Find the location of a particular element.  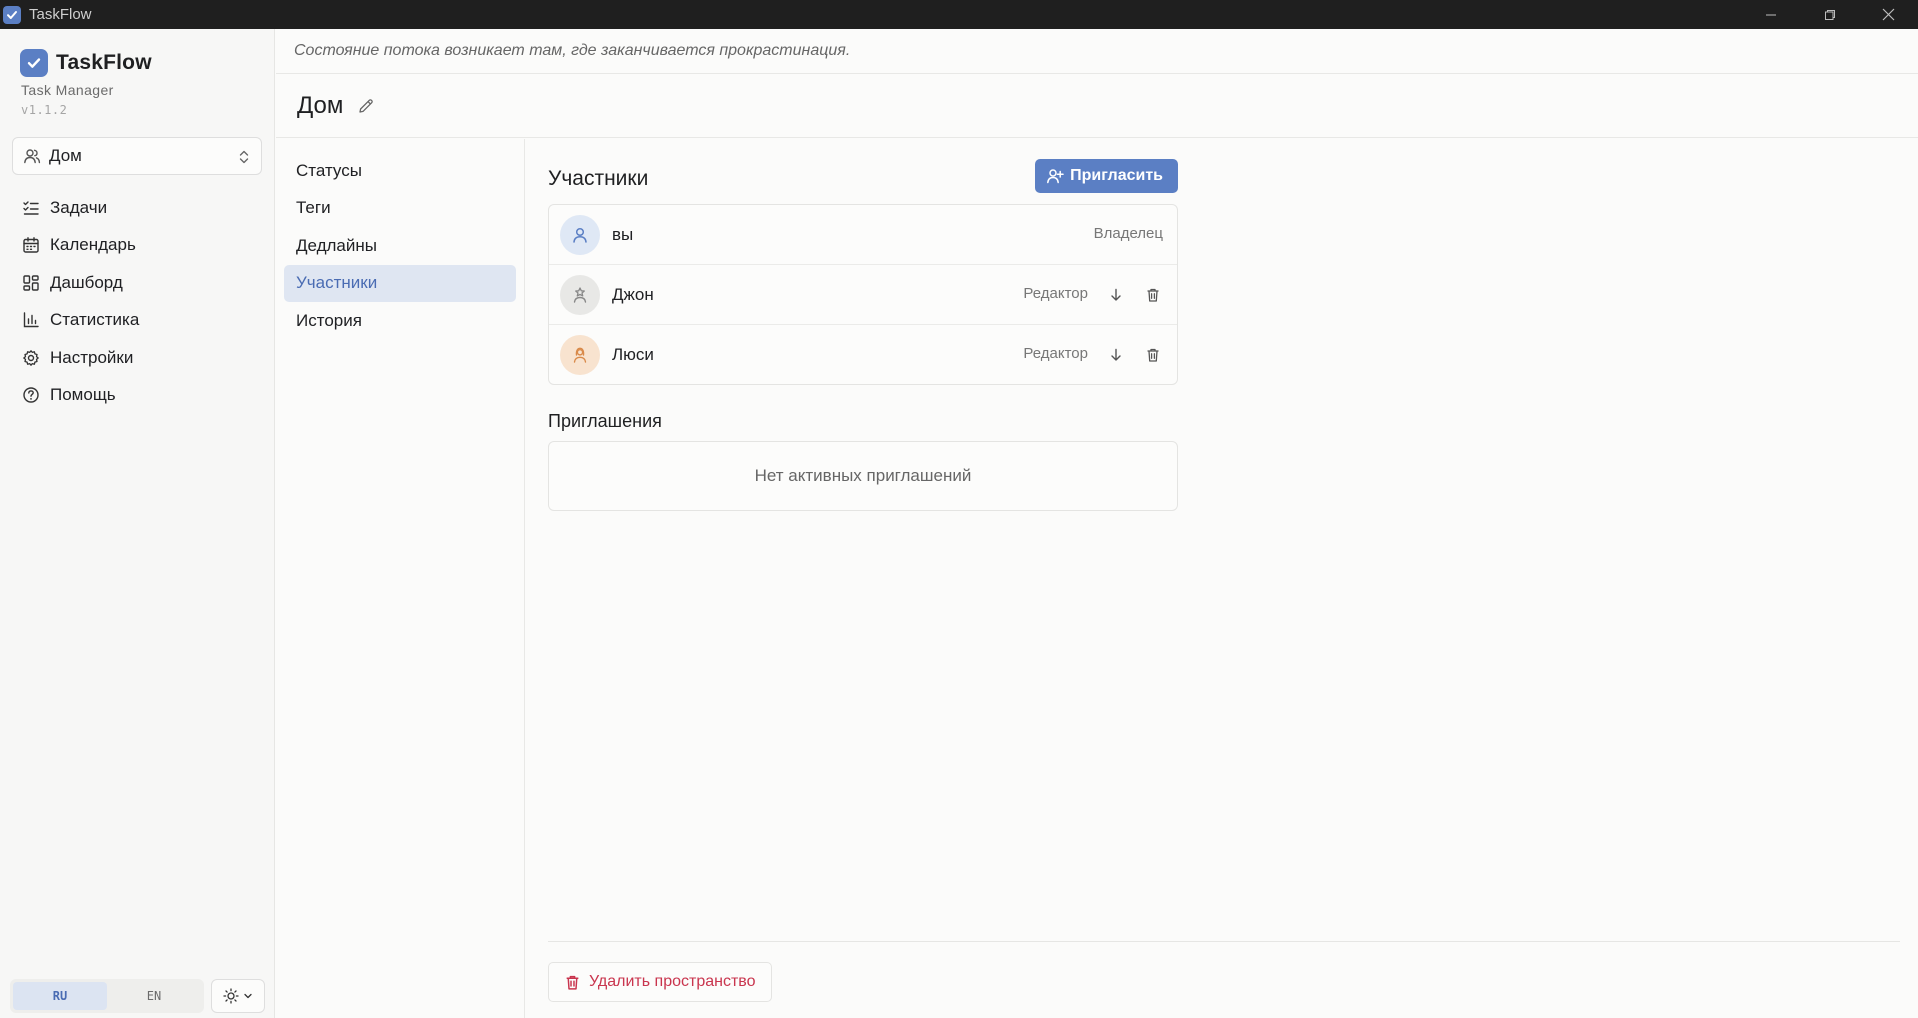

subnav-item-history: История is located at coordinates (400, 321).